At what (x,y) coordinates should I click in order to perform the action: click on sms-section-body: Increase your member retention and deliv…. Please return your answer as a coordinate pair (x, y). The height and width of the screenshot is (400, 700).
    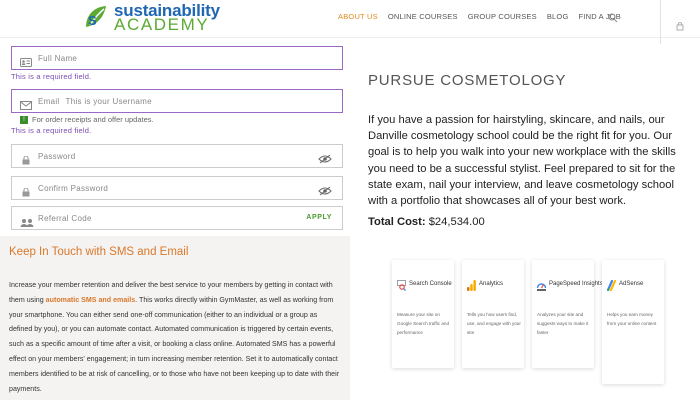
    Looking at the image, I should click on (175, 337).